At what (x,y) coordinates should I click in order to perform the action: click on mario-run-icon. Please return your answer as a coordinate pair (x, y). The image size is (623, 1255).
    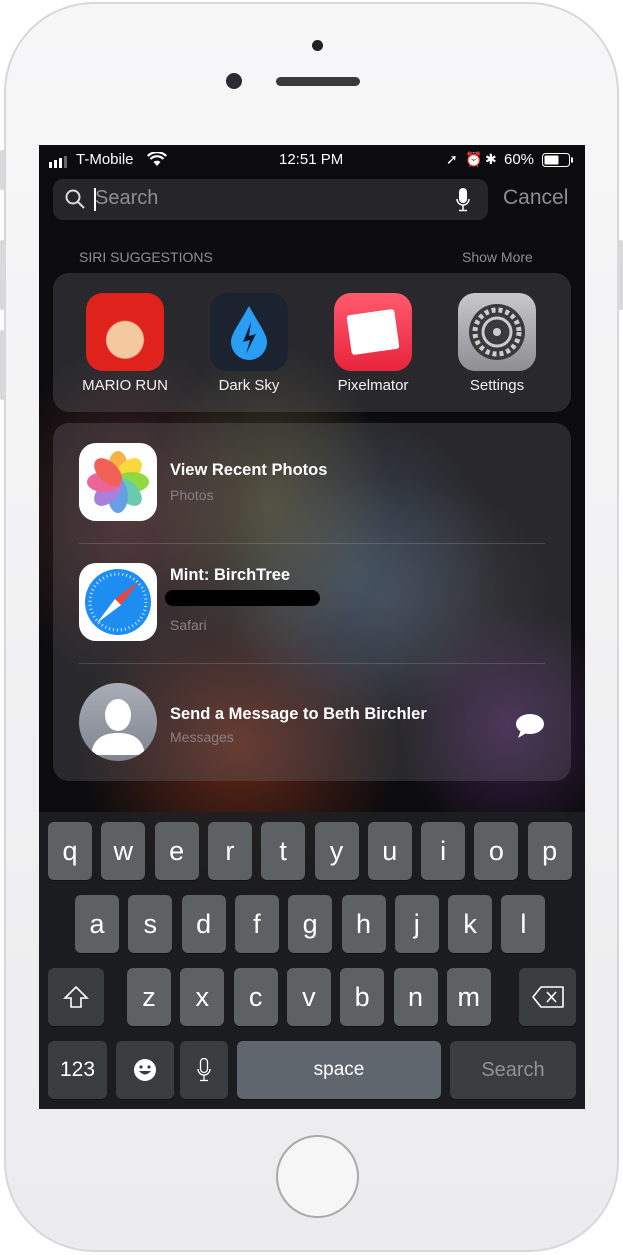
    Looking at the image, I should click on (125, 332).